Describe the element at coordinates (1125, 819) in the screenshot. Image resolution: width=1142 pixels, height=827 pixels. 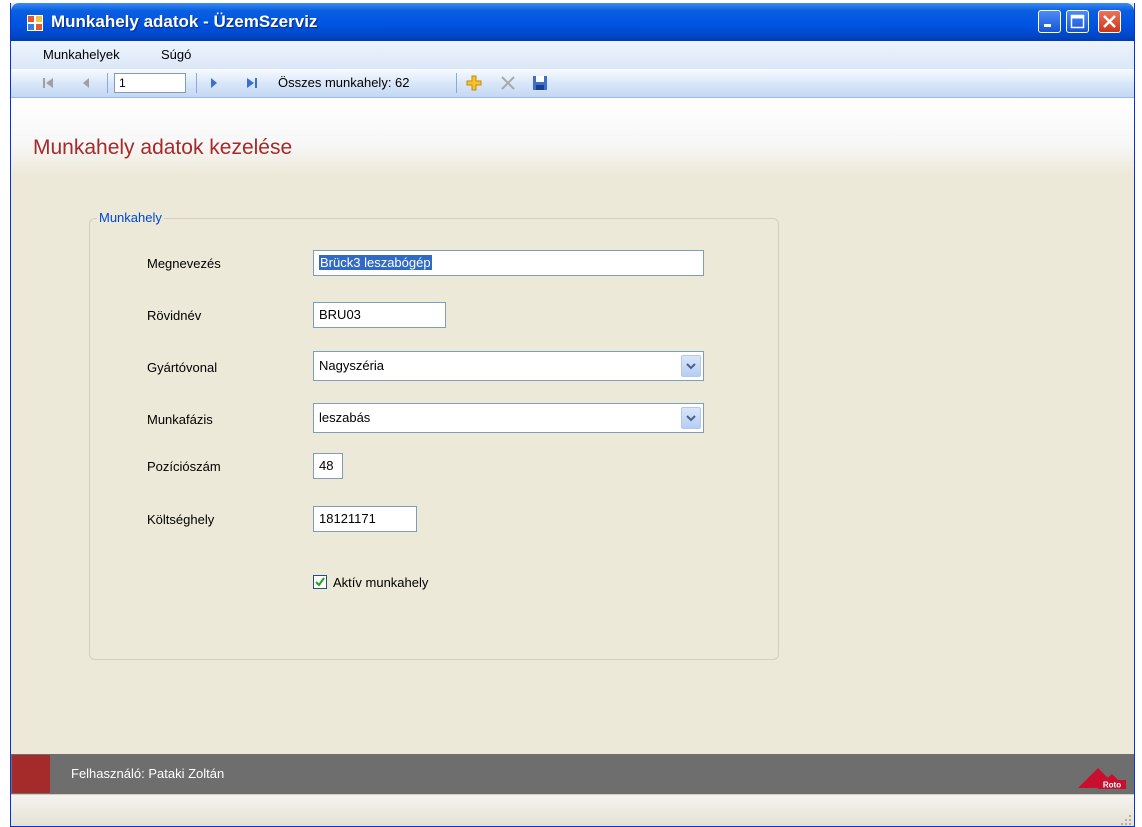
I see `resize-grip-icon` at that location.